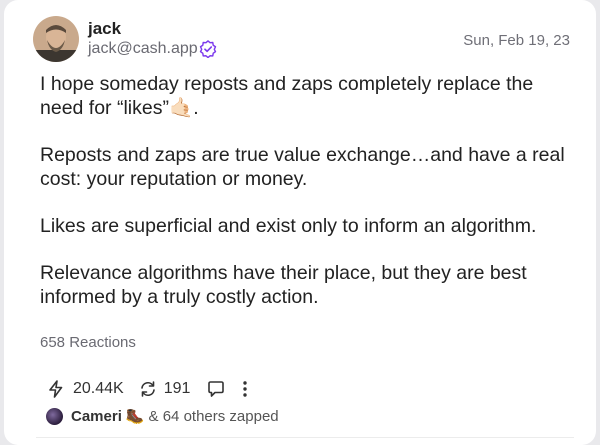 The width and height of the screenshot is (600, 445). I want to click on reactions-count: 658 Reactions, so click(88, 342).